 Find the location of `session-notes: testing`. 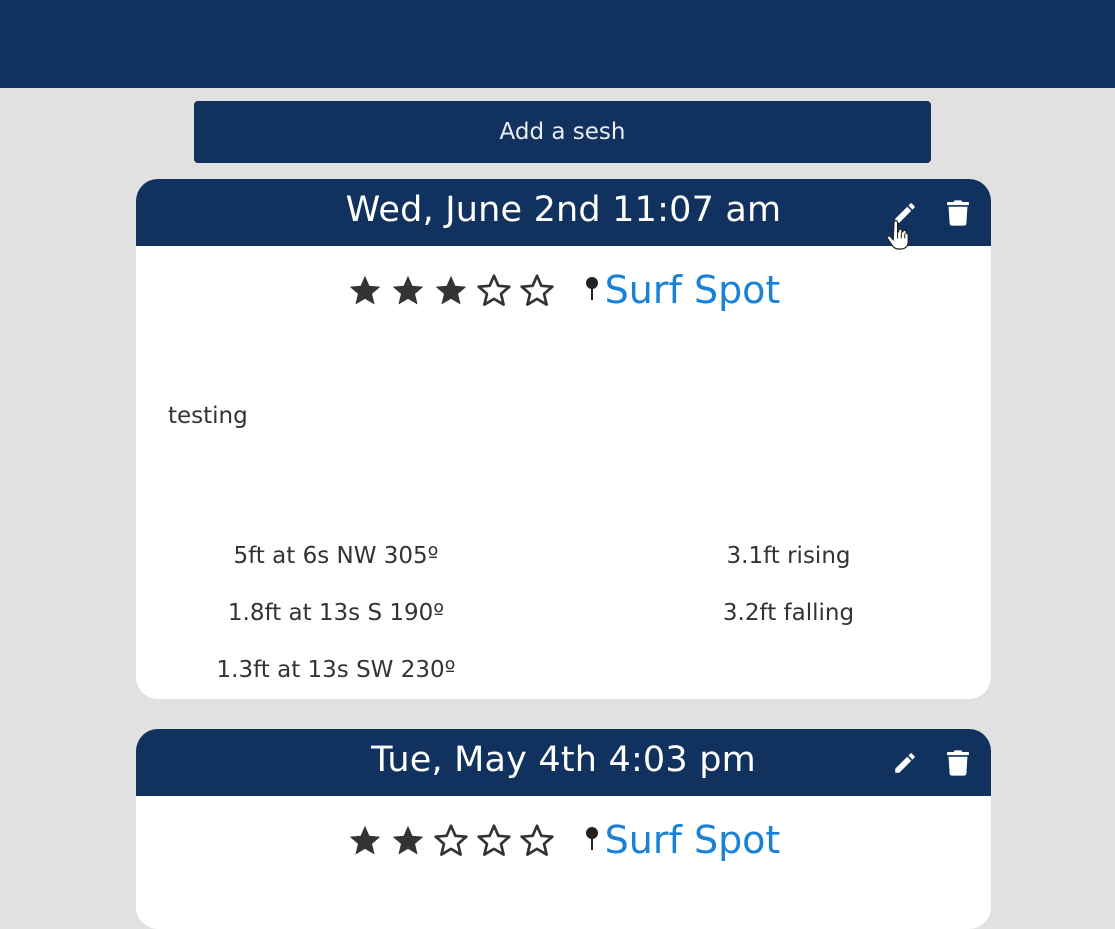

session-notes: testing is located at coordinates (208, 416).